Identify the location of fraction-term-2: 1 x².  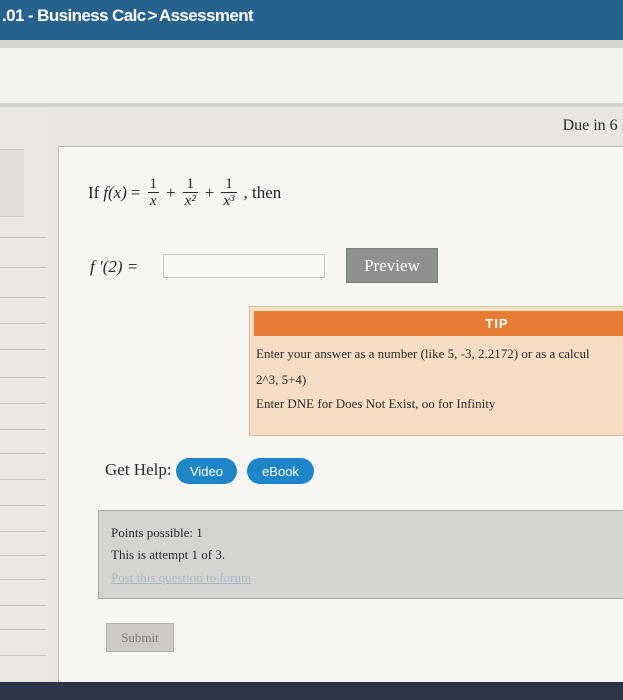
(190, 193).